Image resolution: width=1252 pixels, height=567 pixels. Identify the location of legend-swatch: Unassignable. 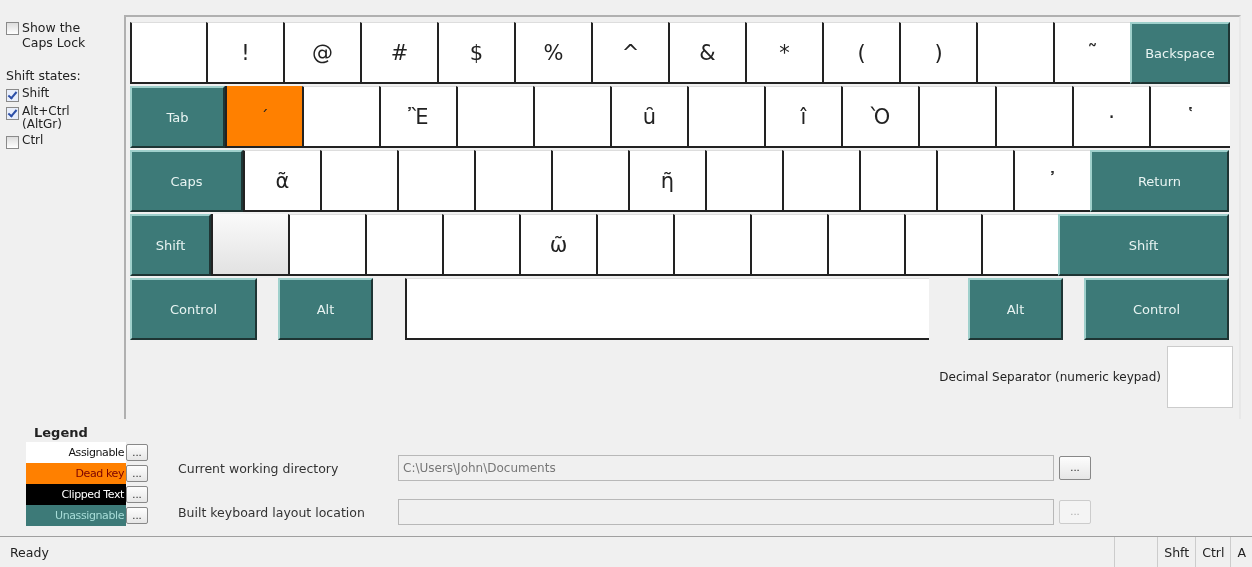
(76, 515).